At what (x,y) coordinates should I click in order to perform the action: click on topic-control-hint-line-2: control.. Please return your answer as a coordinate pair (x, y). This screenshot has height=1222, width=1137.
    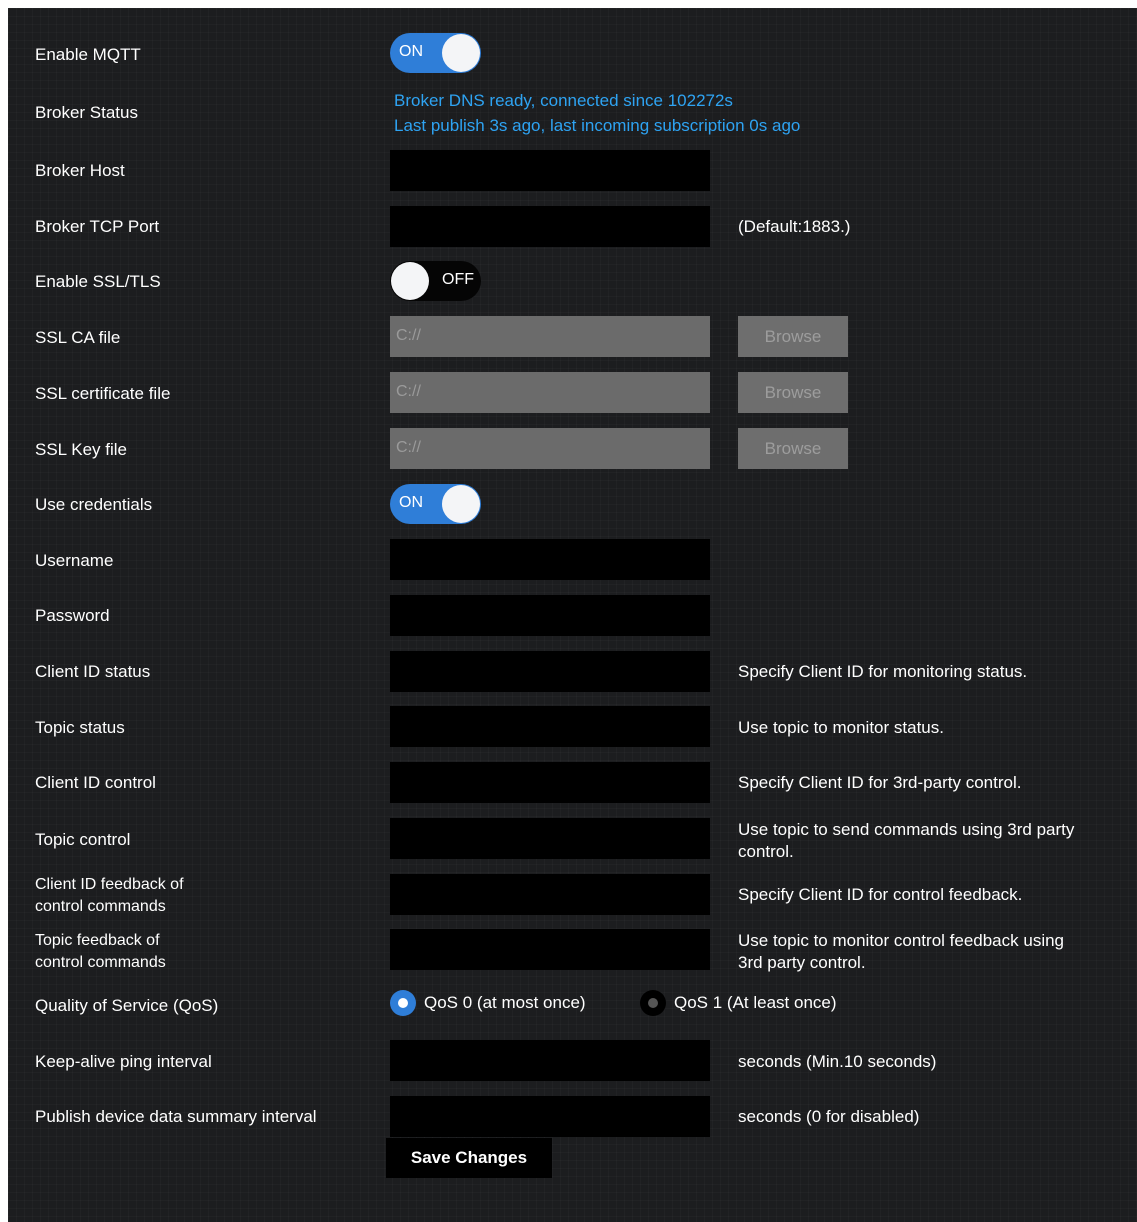
    Looking at the image, I should click on (766, 851).